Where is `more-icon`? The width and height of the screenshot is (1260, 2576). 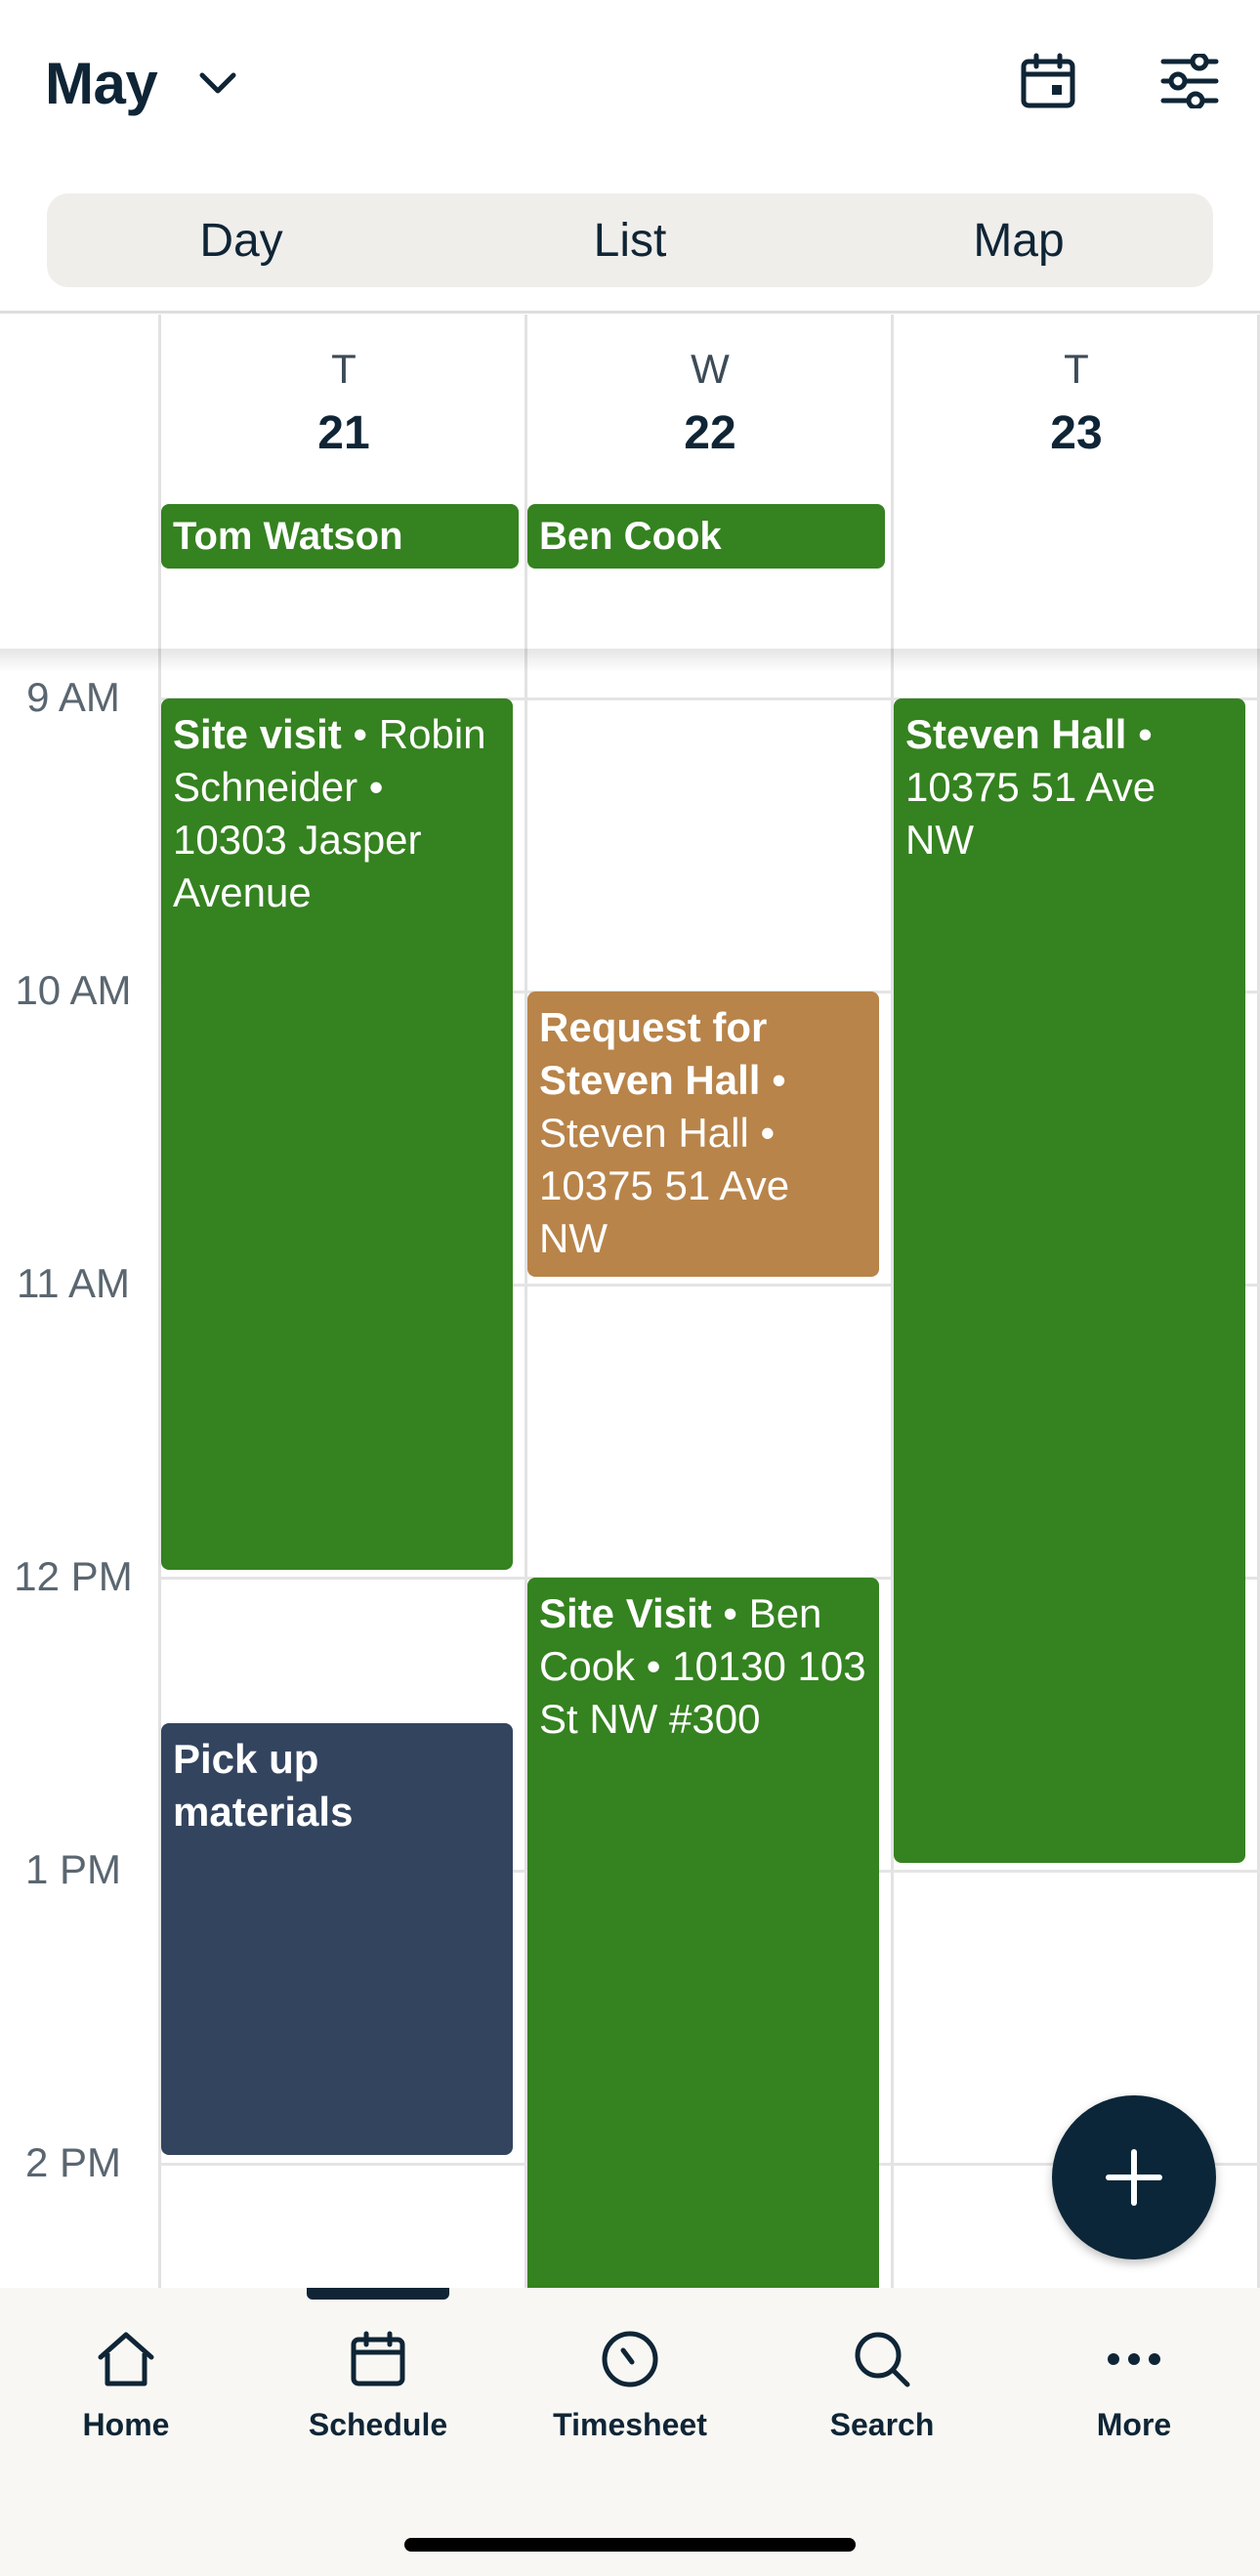
more-icon is located at coordinates (1134, 2359).